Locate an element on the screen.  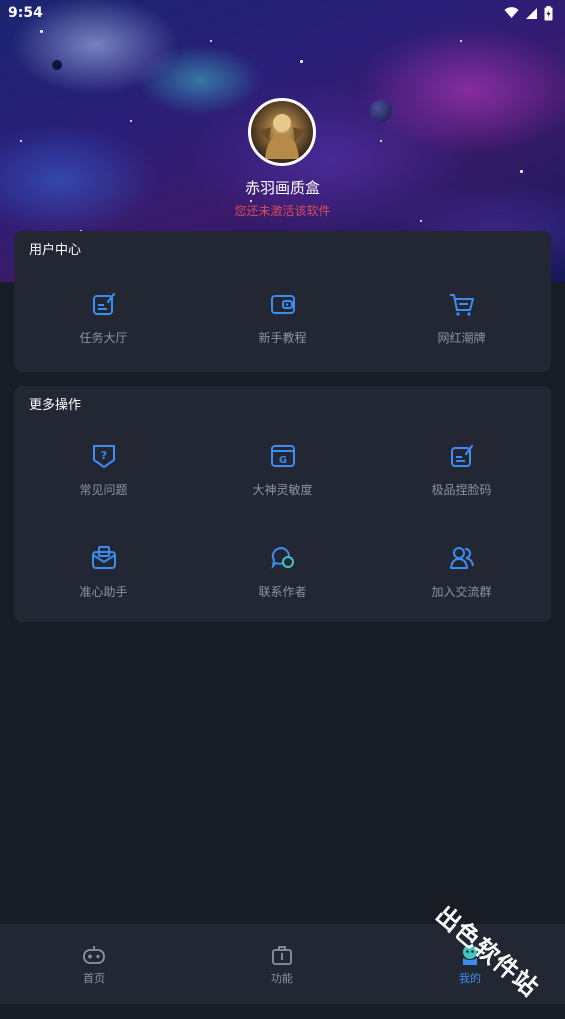
faq-label: 常见问题 is located at coordinates (103, 490).